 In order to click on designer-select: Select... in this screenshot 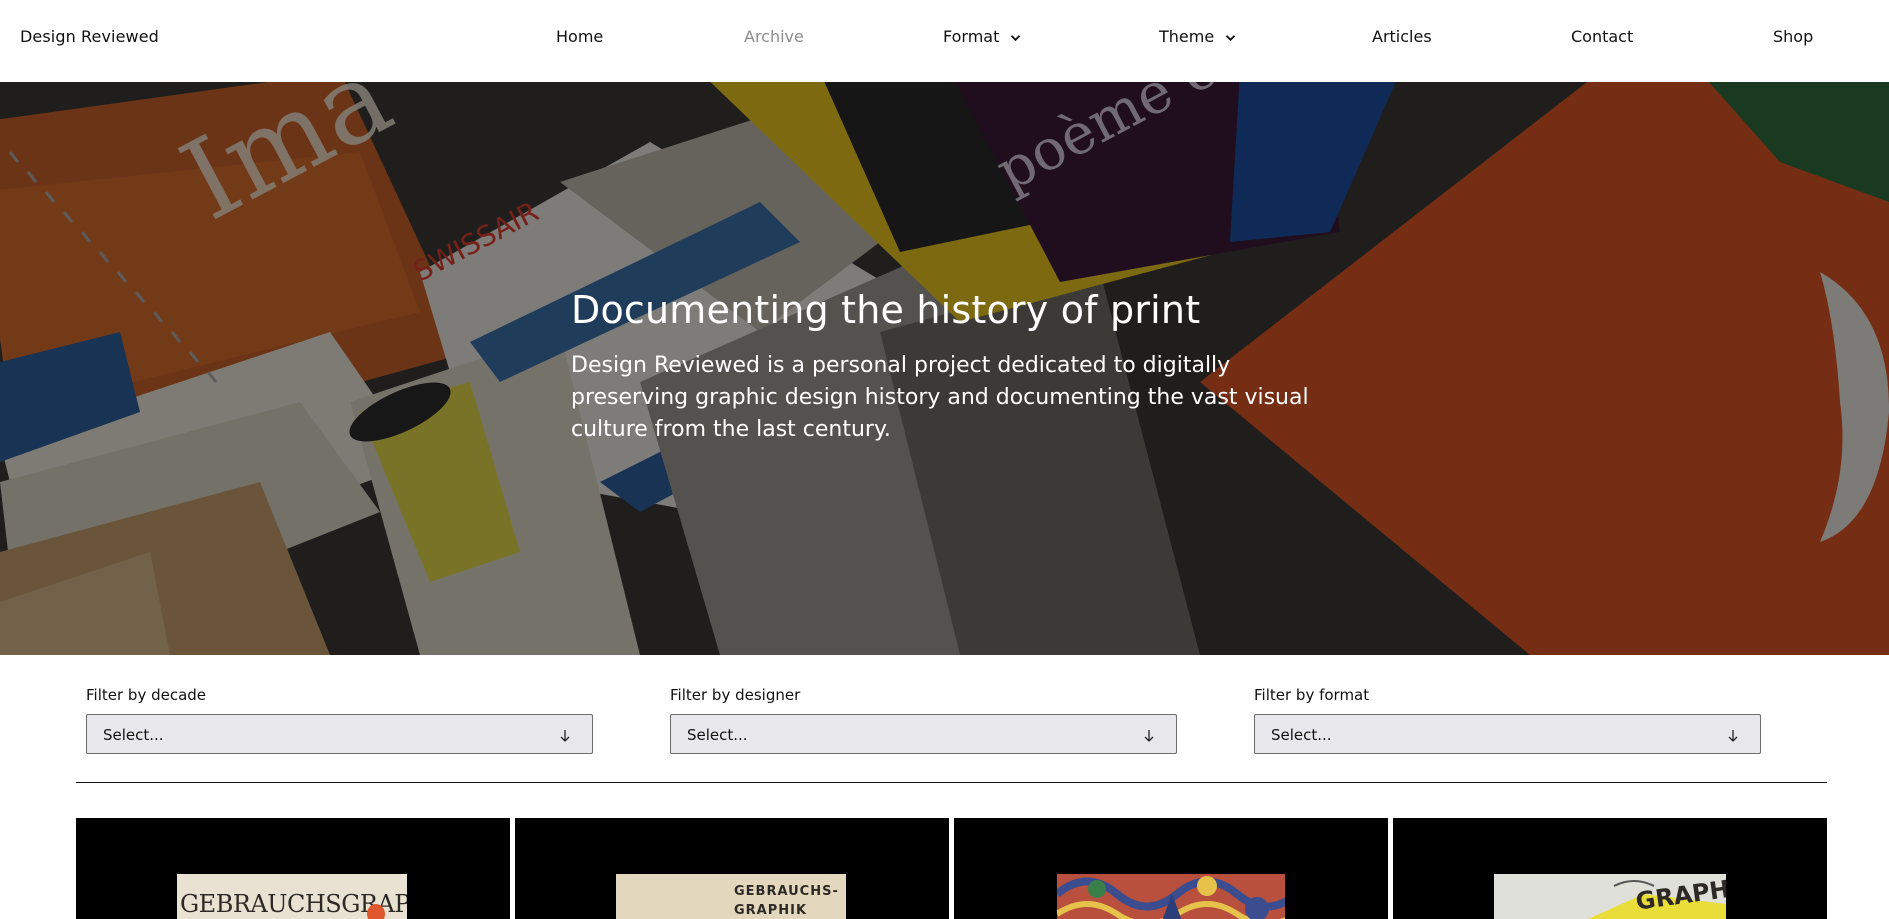, I will do `click(923, 734)`.